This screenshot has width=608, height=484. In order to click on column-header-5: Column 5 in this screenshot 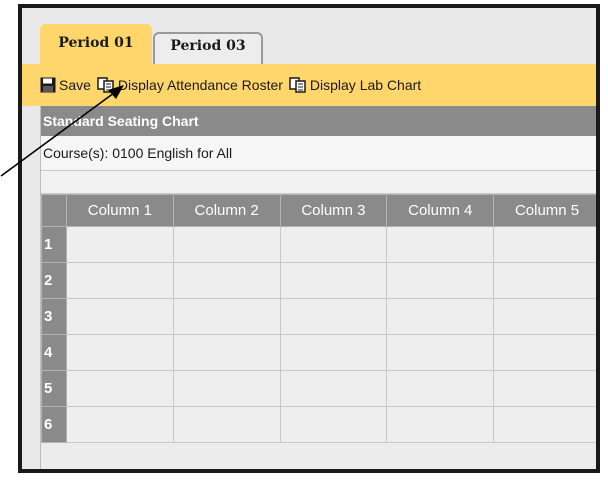, I will do `click(544, 210)`.